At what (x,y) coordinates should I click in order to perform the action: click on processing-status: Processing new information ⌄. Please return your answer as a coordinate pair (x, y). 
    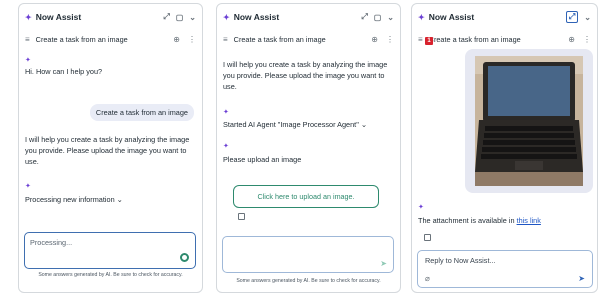
    Looking at the image, I should click on (74, 199).